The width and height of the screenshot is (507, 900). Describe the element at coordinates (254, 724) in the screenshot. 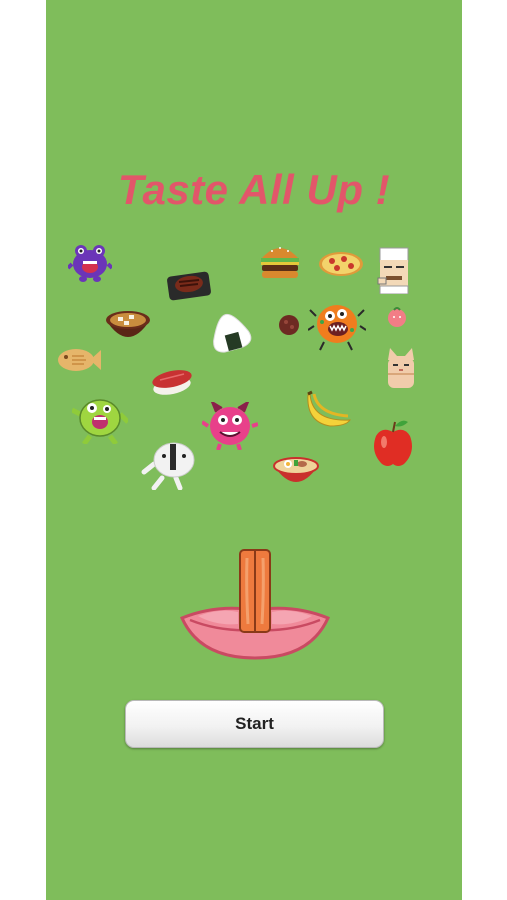

I see `start-button: Start` at that location.